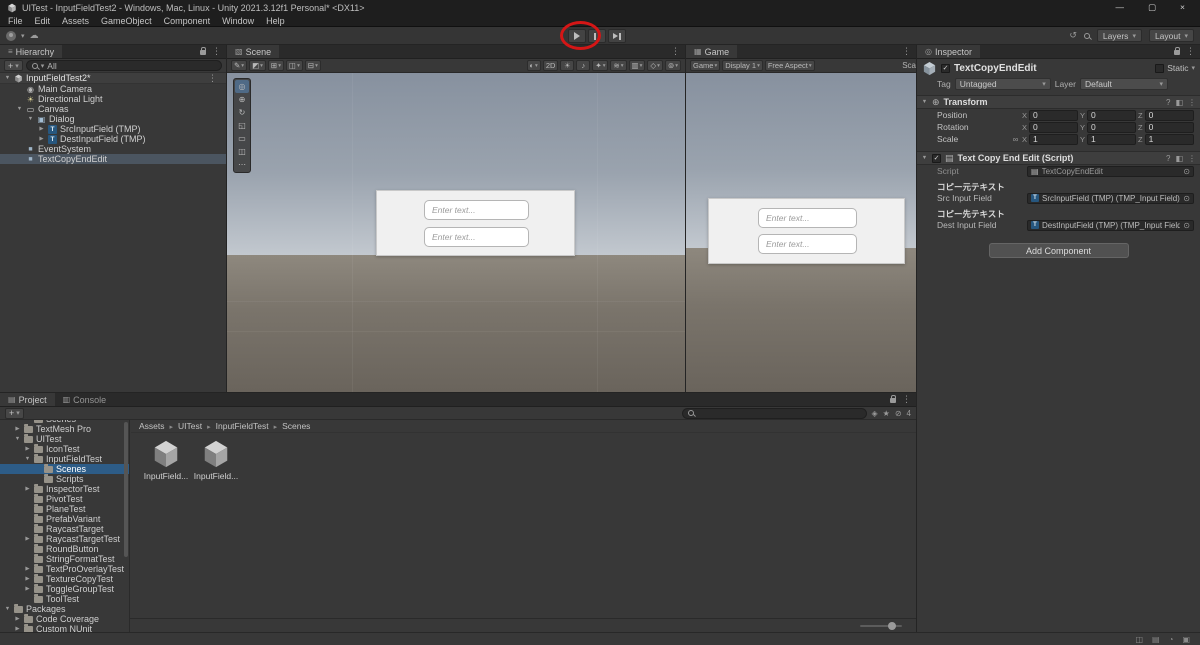  I want to click on project-folder-row: StringFormatTest, so click(64, 559).